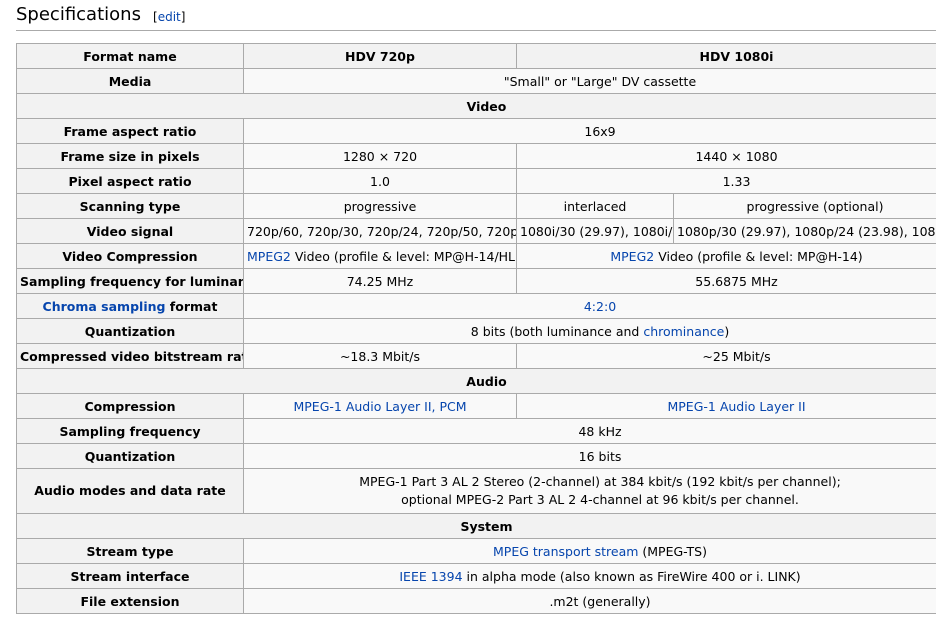 This screenshot has height=640, width=936. I want to click on frame-size-1080i: 1440 × 1080, so click(725, 156).